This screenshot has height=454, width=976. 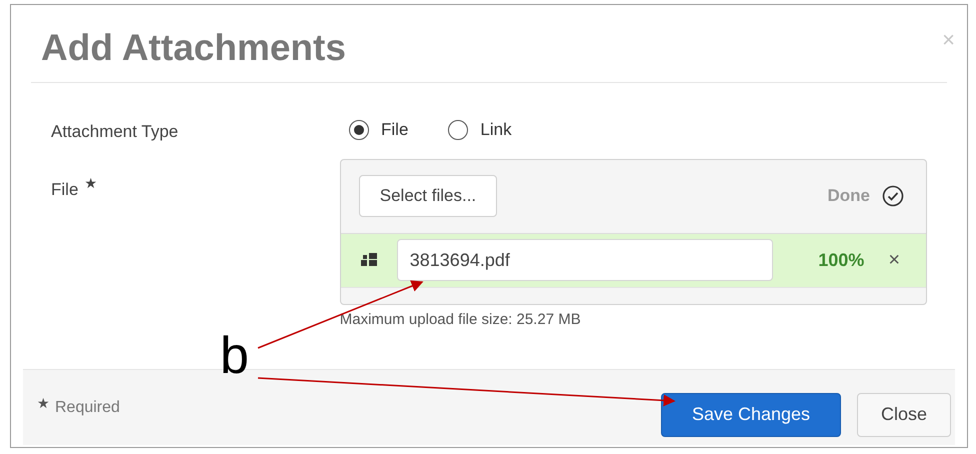 What do you see at coordinates (234, 356) in the screenshot?
I see `annotation-letter: b` at bounding box center [234, 356].